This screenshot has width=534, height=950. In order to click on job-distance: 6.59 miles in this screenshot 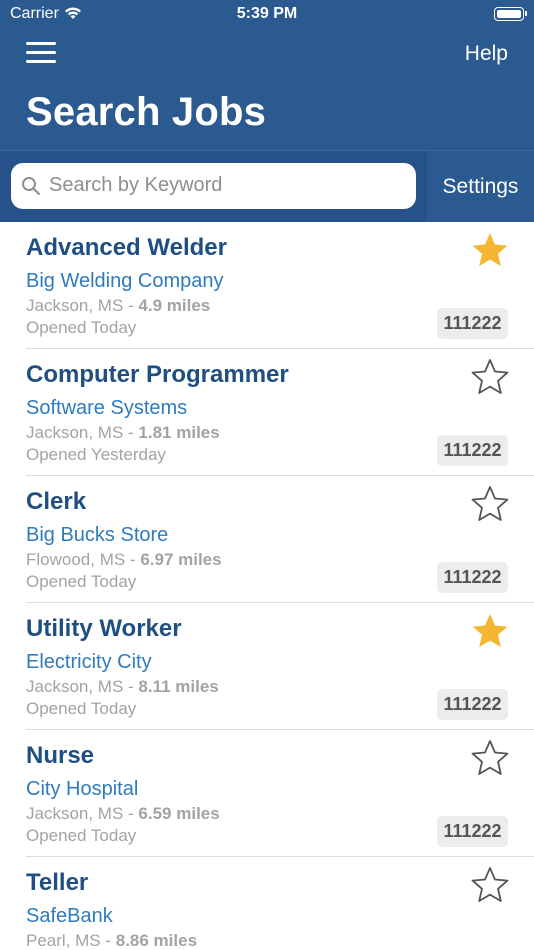, I will do `click(179, 813)`.